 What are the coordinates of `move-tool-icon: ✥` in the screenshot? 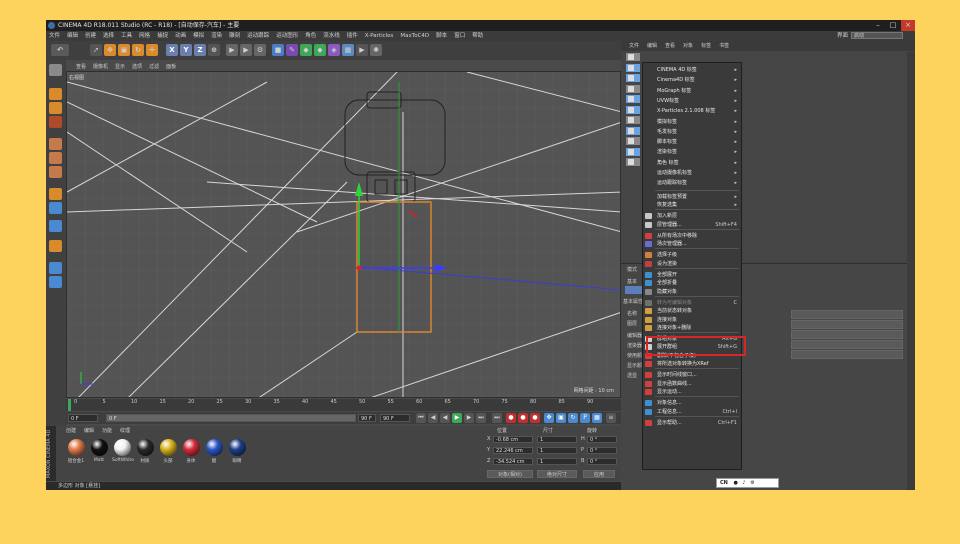 It's located at (110, 50).